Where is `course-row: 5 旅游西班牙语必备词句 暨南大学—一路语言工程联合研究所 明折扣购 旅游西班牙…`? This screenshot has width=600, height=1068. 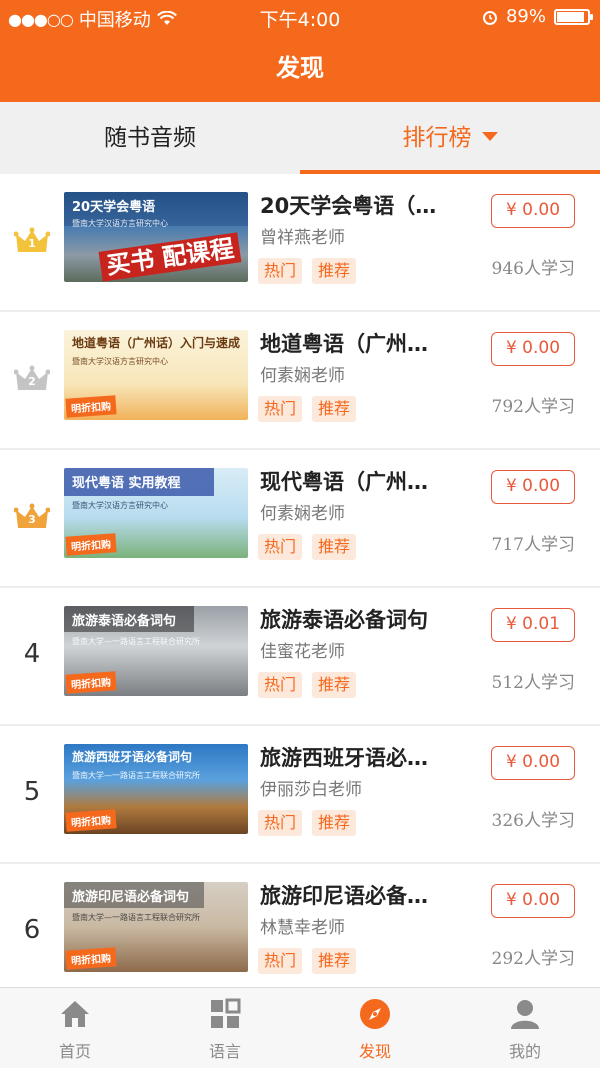
course-row: 5 旅游西班牙语必备词句 暨南大学—一路语言工程联合研究所 明折扣购 旅游西班牙… is located at coordinates (300, 795).